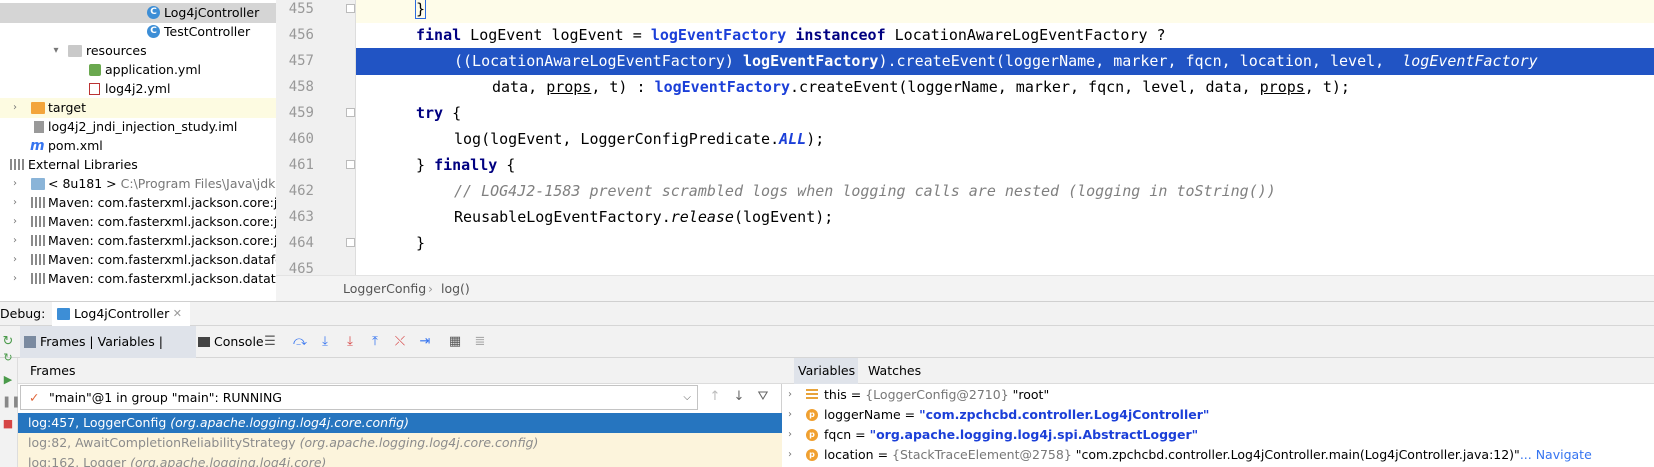 The image size is (1654, 467). What do you see at coordinates (452, 113) in the screenshot?
I see `code-token: {` at bounding box center [452, 113].